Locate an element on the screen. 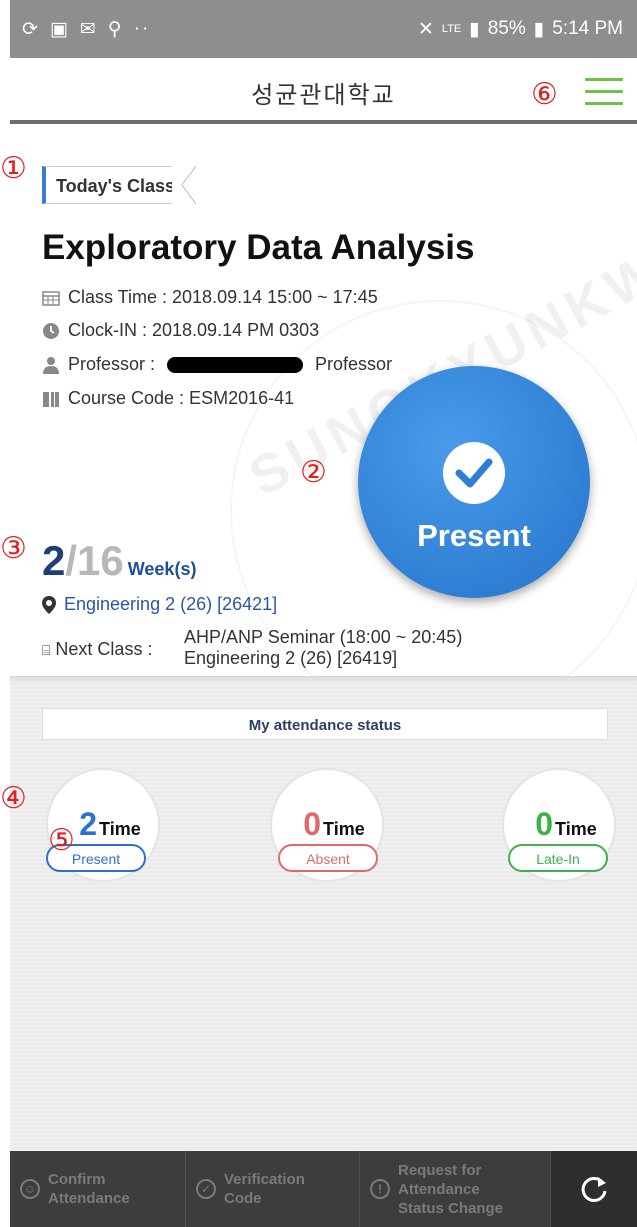  sync-icon: ⟳ is located at coordinates (31, 29).